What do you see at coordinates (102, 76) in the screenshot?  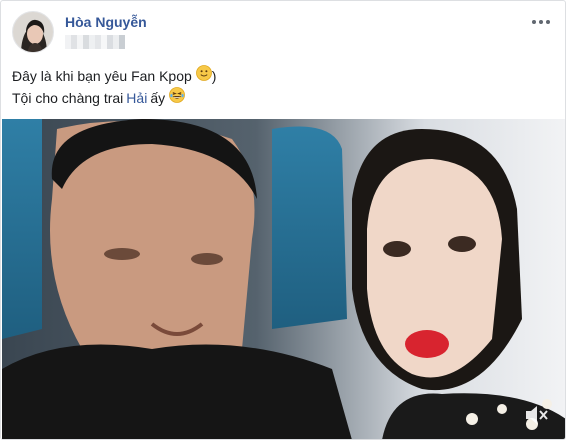 I see `post-line-1-text: Đây là khi bạn yêu Fan Kpop` at bounding box center [102, 76].